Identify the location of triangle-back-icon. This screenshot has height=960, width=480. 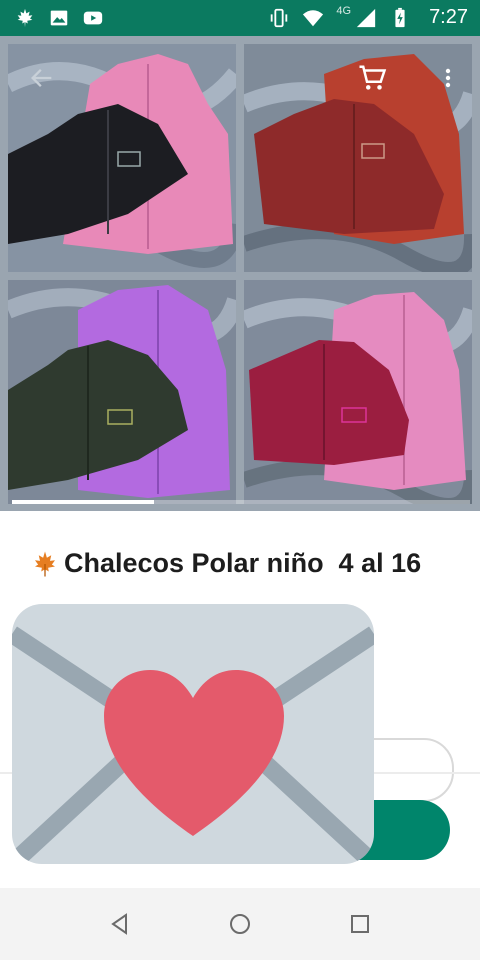
(119, 924).